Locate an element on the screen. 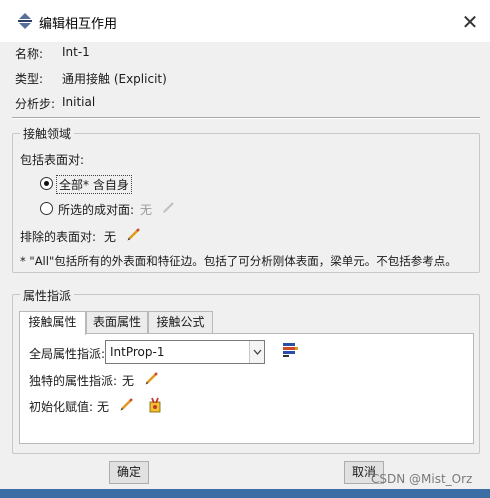  initialization-label: 初始化赋值: is located at coordinates (61, 407).